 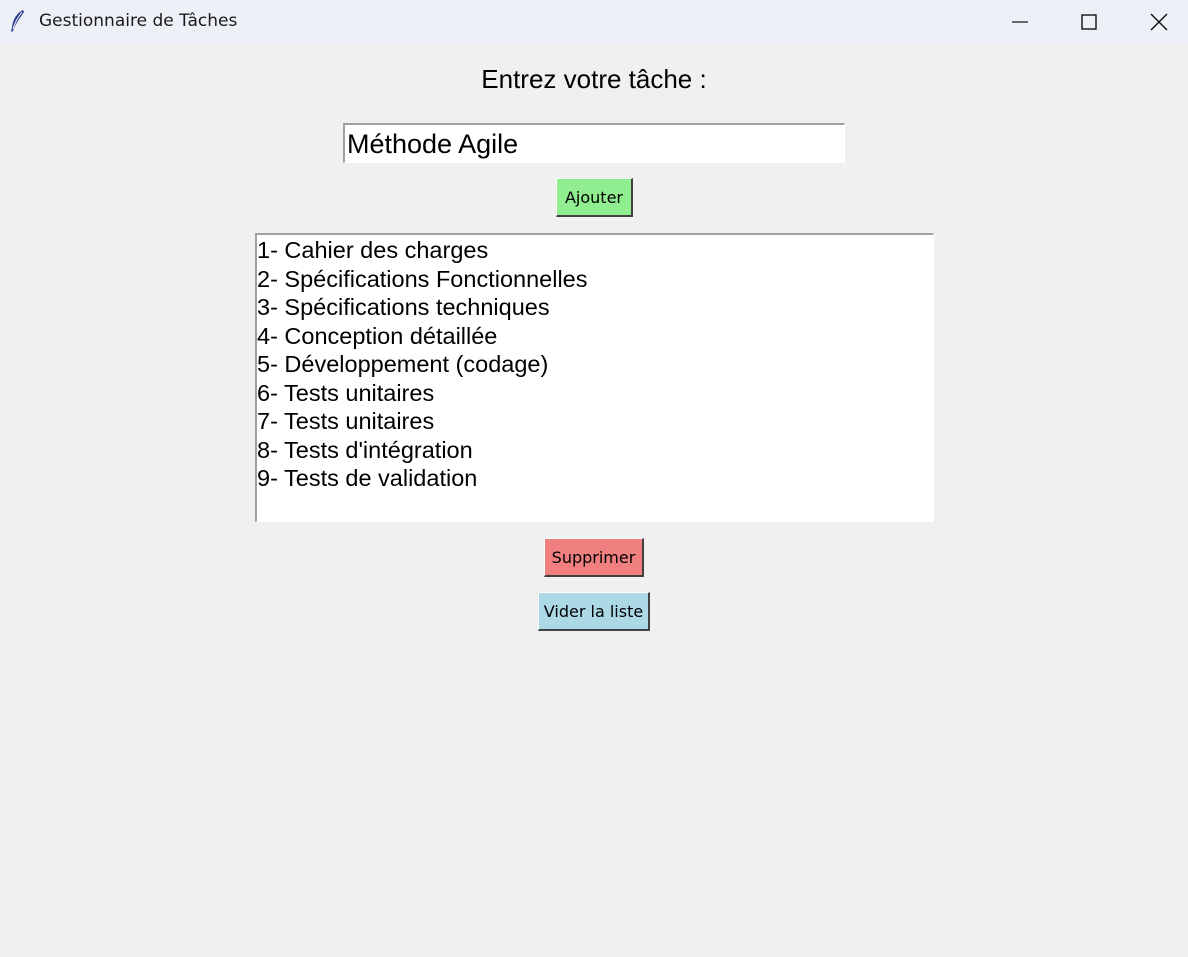 What do you see at coordinates (18, 21) in the screenshot?
I see `feather-icon` at bounding box center [18, 21].